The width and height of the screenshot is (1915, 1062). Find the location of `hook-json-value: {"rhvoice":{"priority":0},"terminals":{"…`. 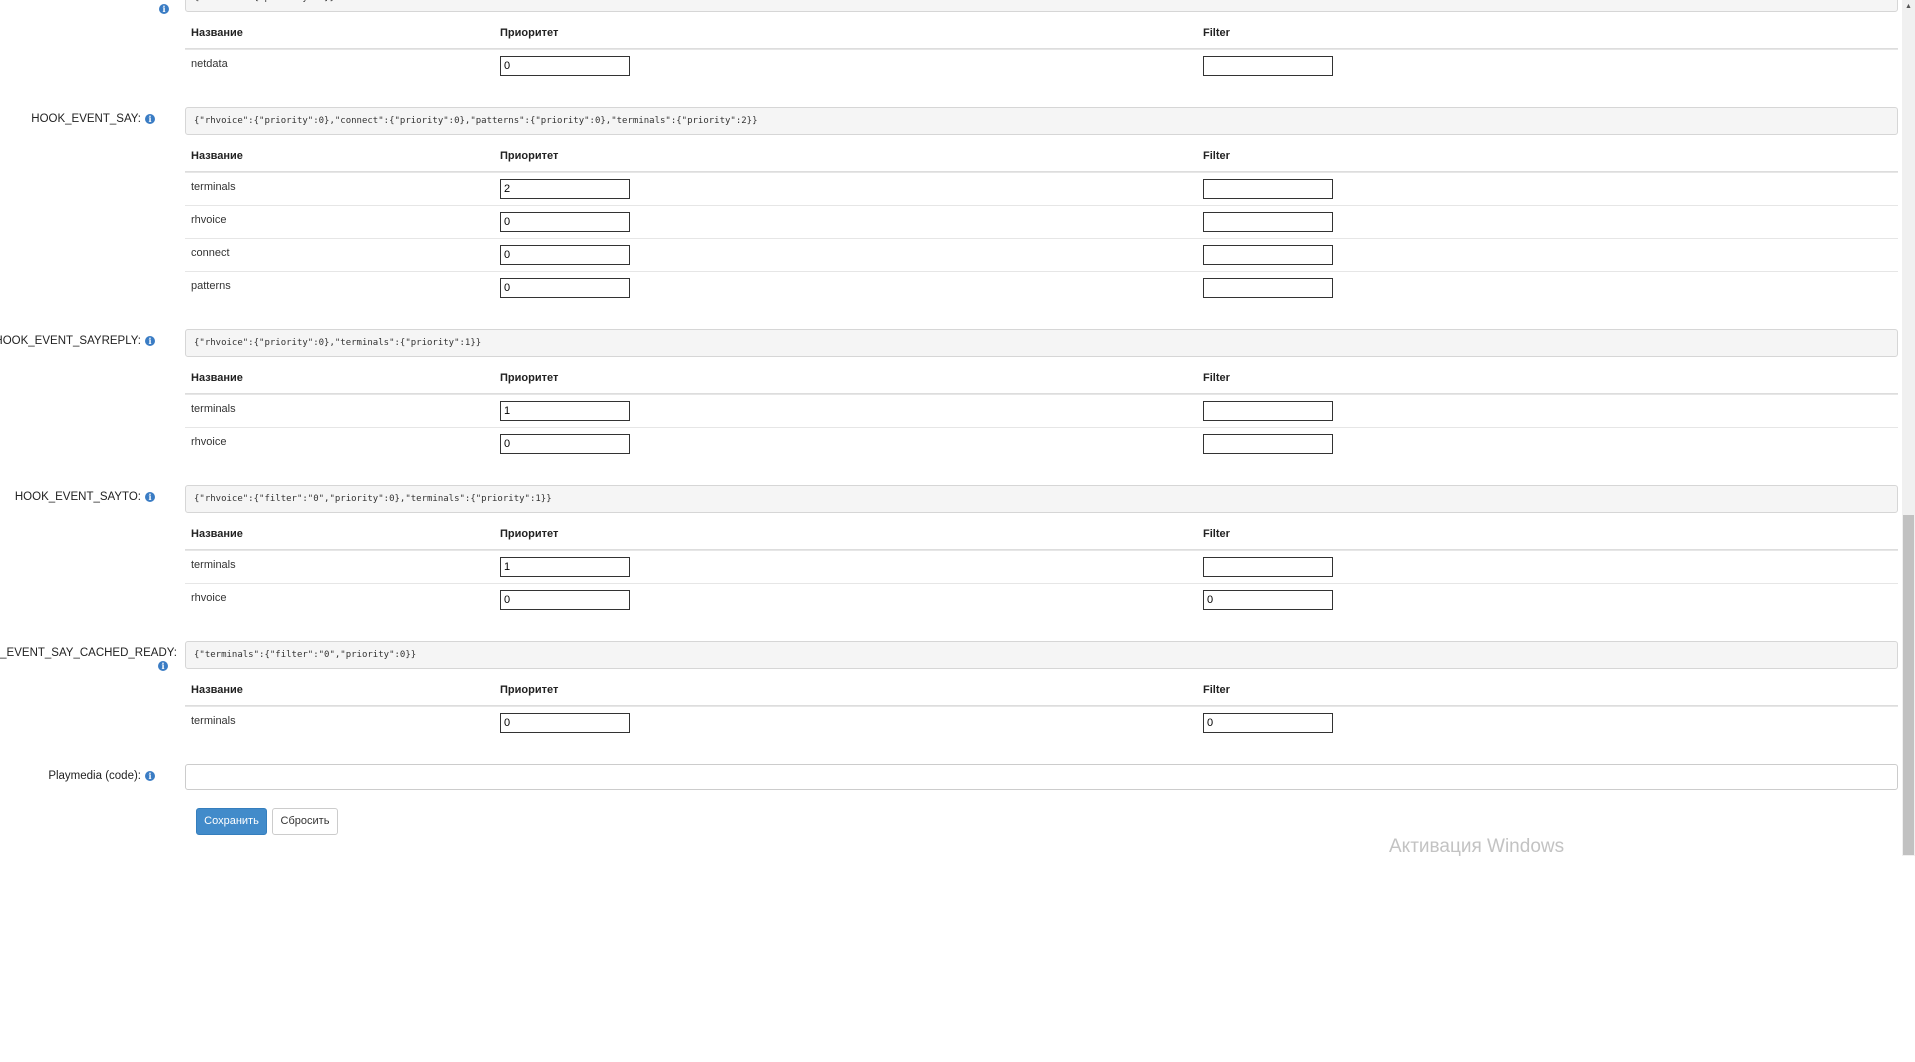

hook-json-value: {"rhvoice":{"priority":0},"terminals":{"… is located at coordinates (1041, 343).